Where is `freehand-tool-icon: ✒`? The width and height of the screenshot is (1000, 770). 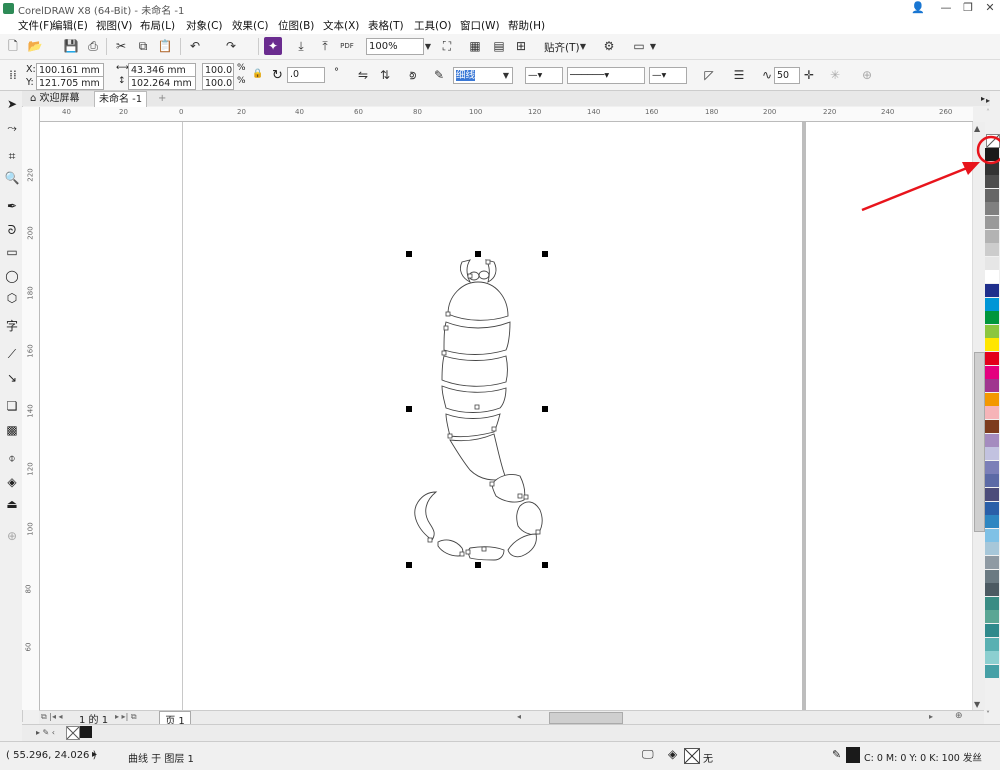 freehand-tool-icon: ✒ is located at coordinates (12, 206).